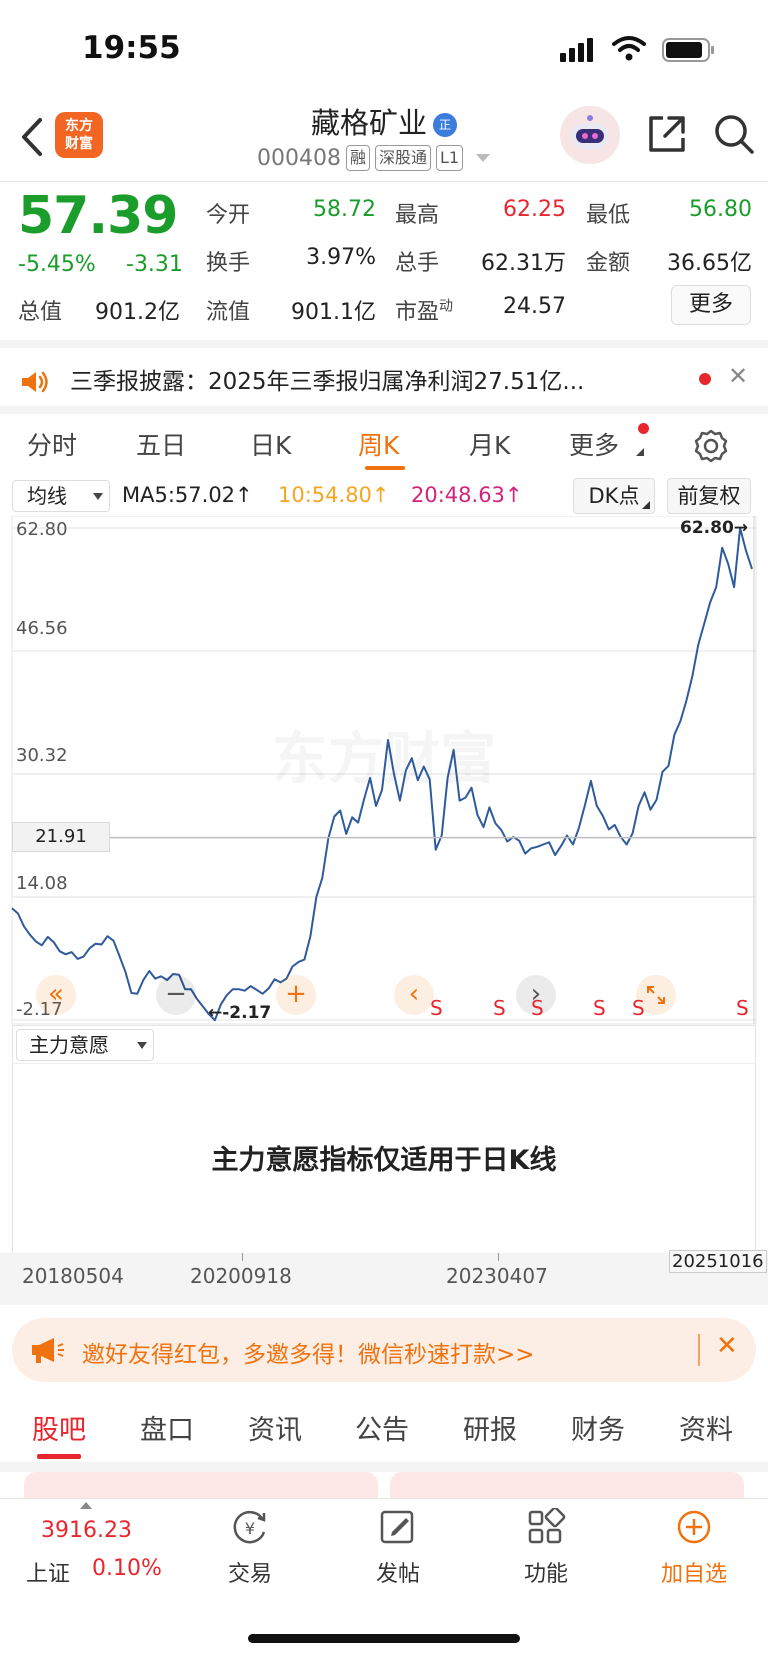  I want to click on nav-functions: 功能, so click(546, 1547).